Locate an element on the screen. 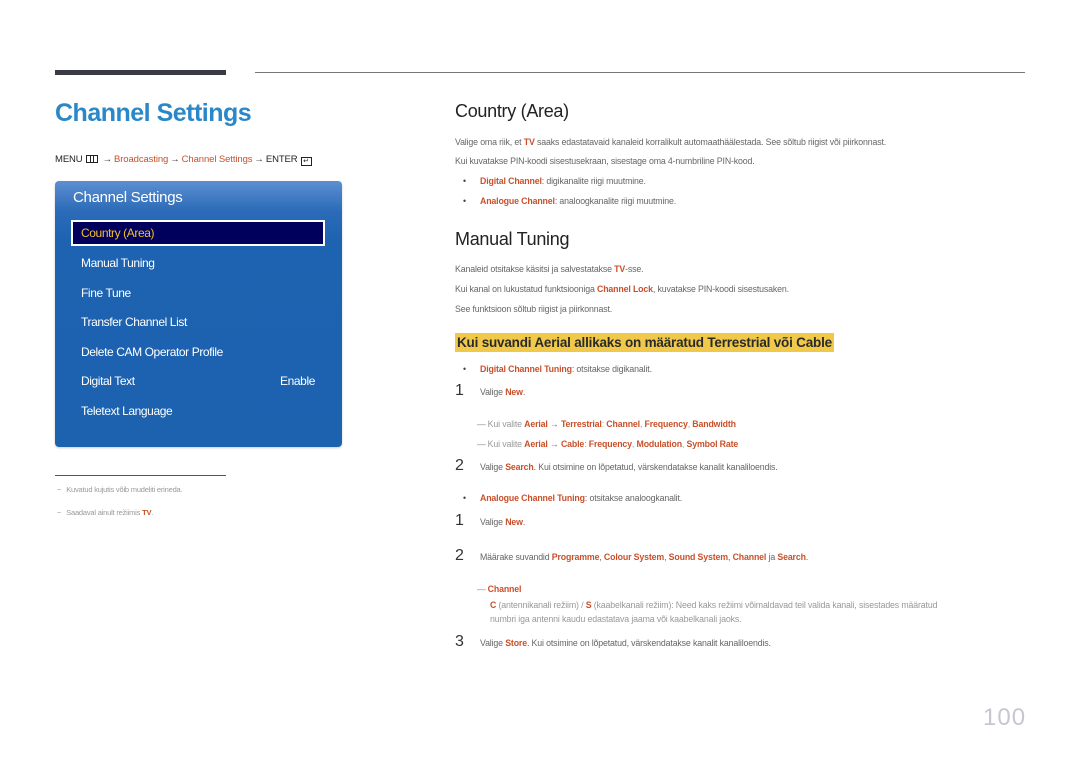 The image size is (1080, 763). osd-item-country-area: Country (Area) is located at coordinates (198, 233).